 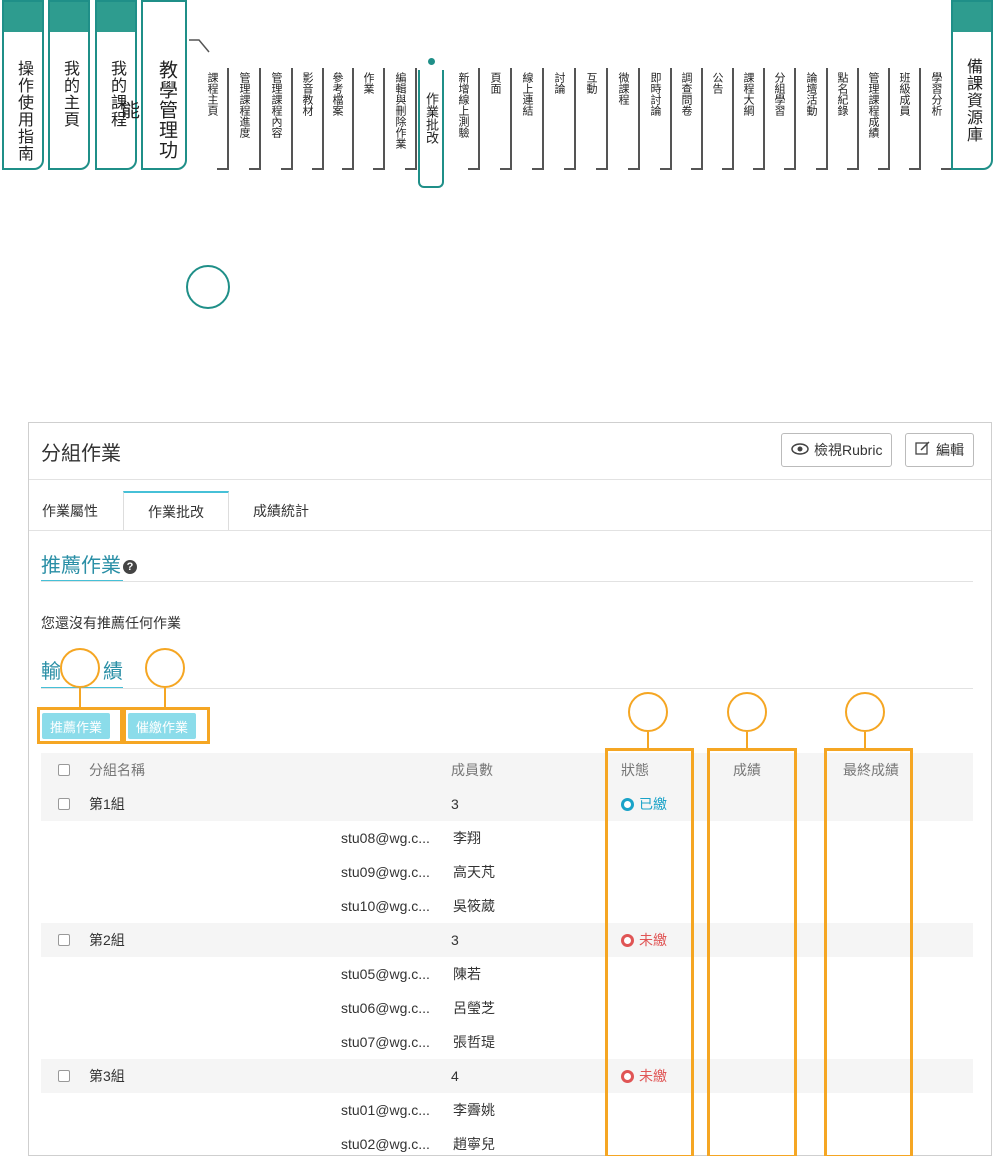 What do you see at coordinates (837, 450) in the screenshot?
I see `view-rubric-button: 檢視Rubric` at bounding box center [837, 450].